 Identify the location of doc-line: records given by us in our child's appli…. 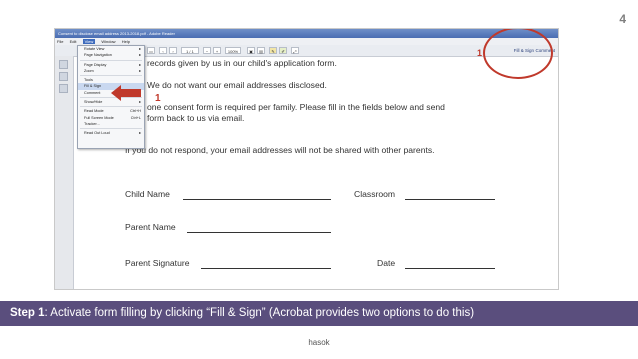
(242, 63).